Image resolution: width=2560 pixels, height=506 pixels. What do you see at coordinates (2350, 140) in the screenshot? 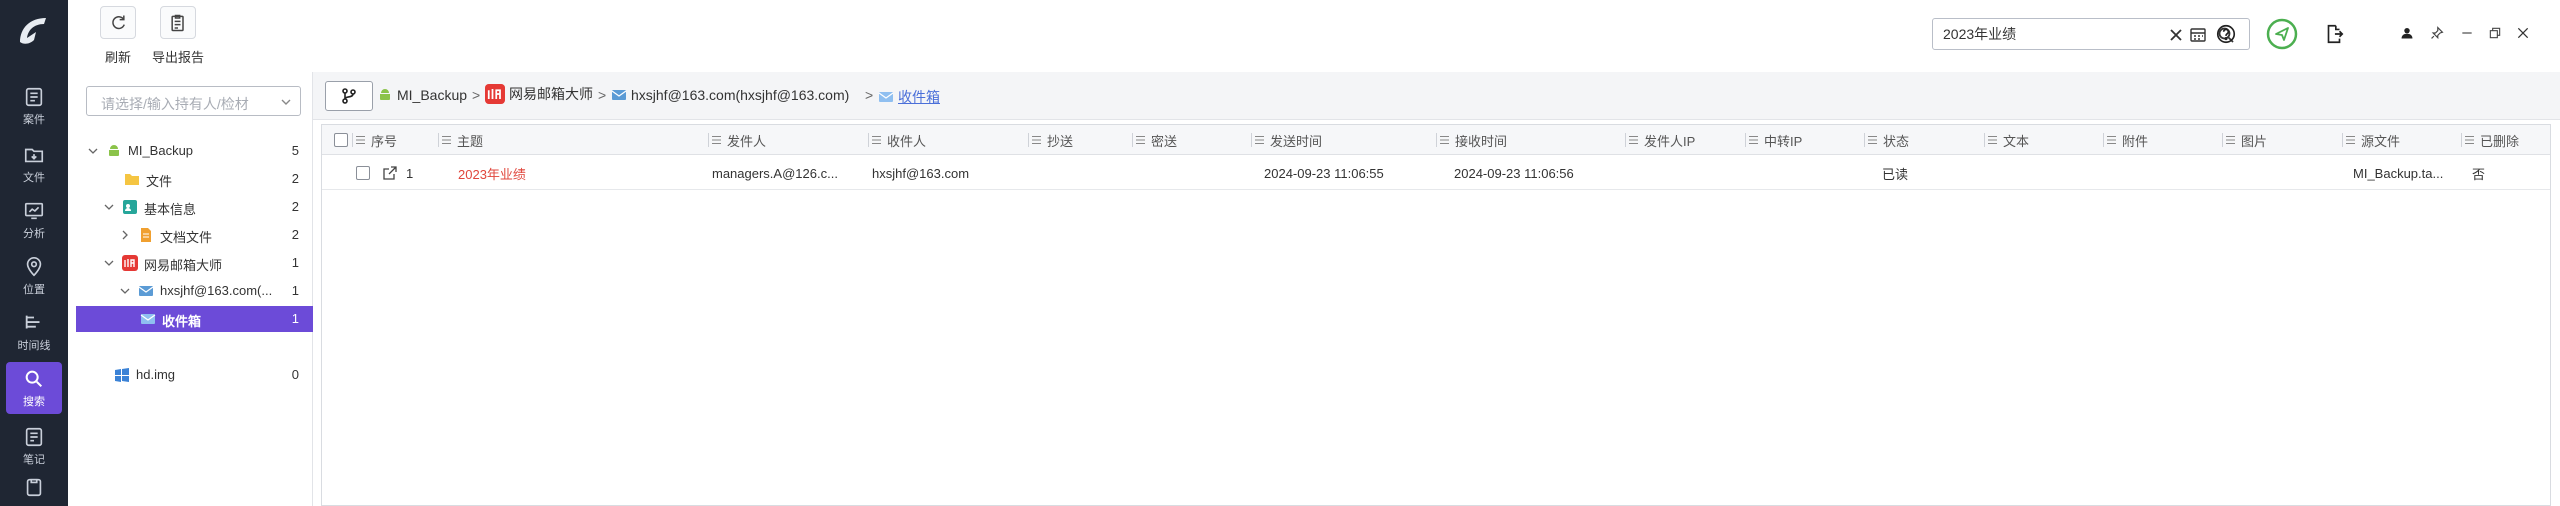
I see `drag-handle-icon` at bounding box center [2350, 140].